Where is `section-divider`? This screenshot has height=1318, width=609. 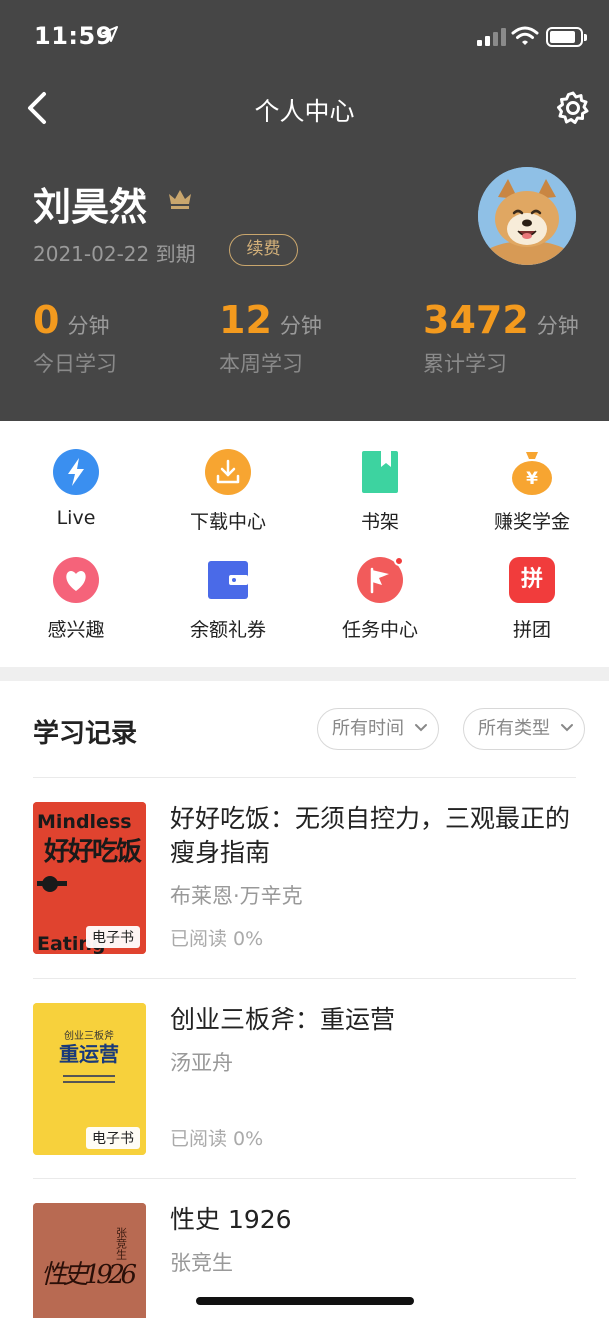
section-divider is located at coordinates (304, 674).